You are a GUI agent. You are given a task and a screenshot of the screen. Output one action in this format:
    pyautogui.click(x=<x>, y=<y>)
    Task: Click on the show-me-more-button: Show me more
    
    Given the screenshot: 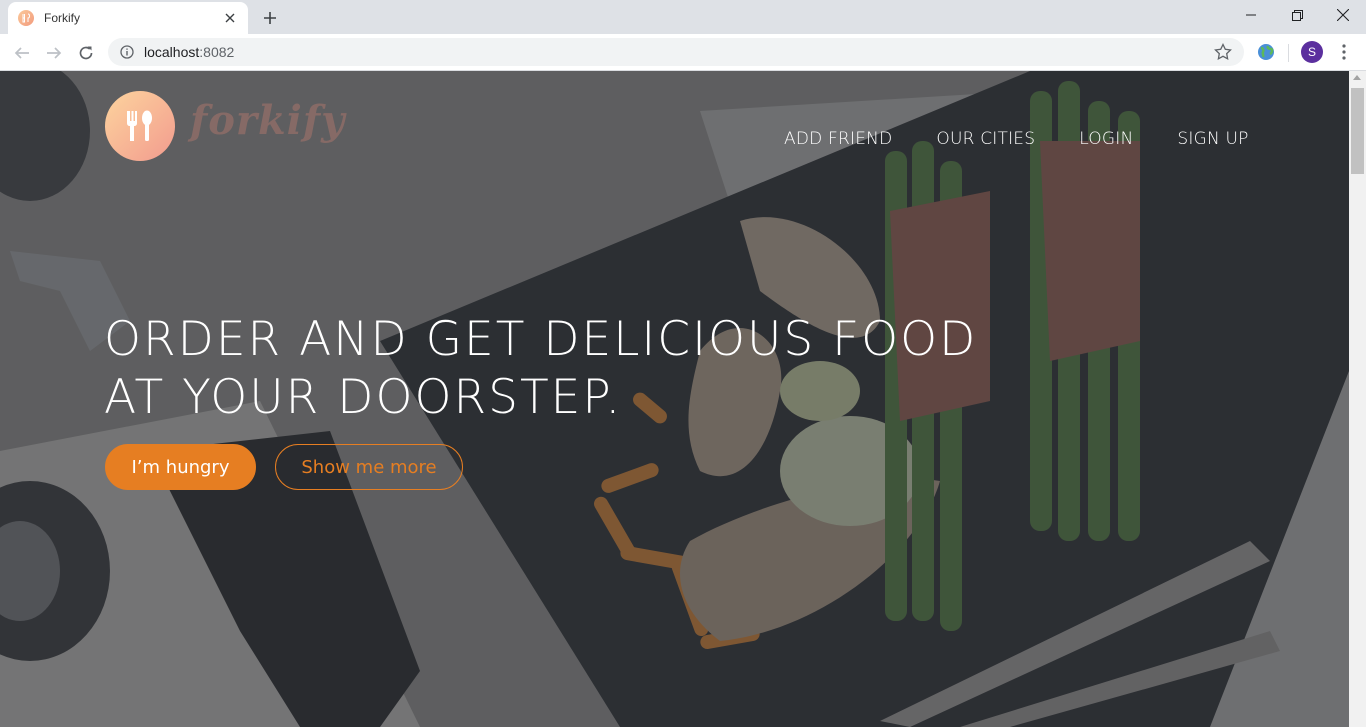 What is the action you would take?
    pyautogui.click(x=369, y=467)
    